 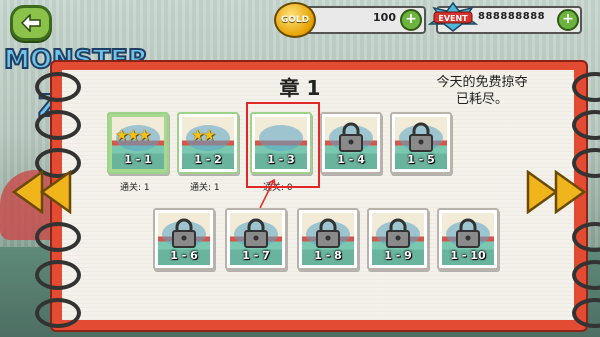 What do you see at coordinates (482, 82) in the screenshot?
I see `notice-line1: 今天的免费掠夺` at bounding box center [482, 82].